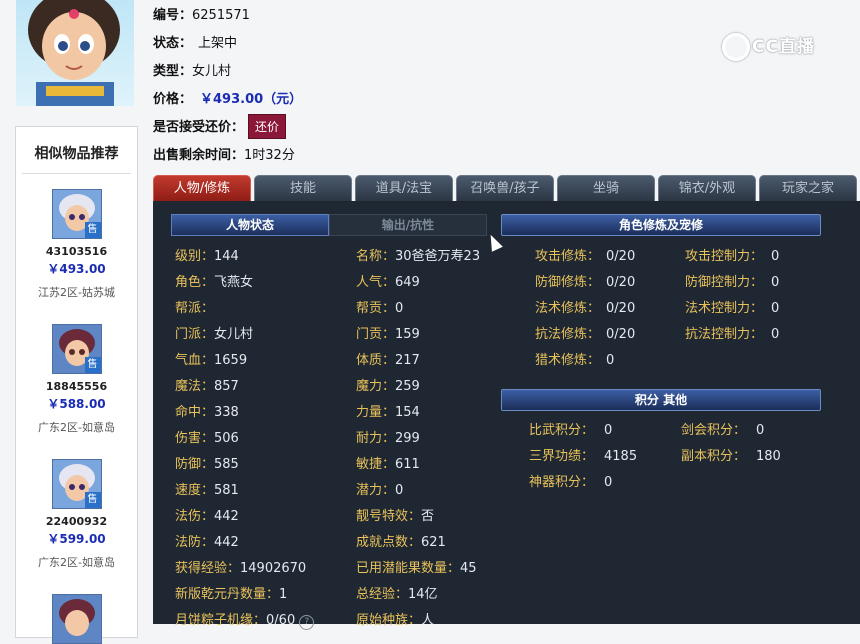 The height and width of the screenshot is (644, 860). I want to click on stat-value: 621, so click(433, 542).